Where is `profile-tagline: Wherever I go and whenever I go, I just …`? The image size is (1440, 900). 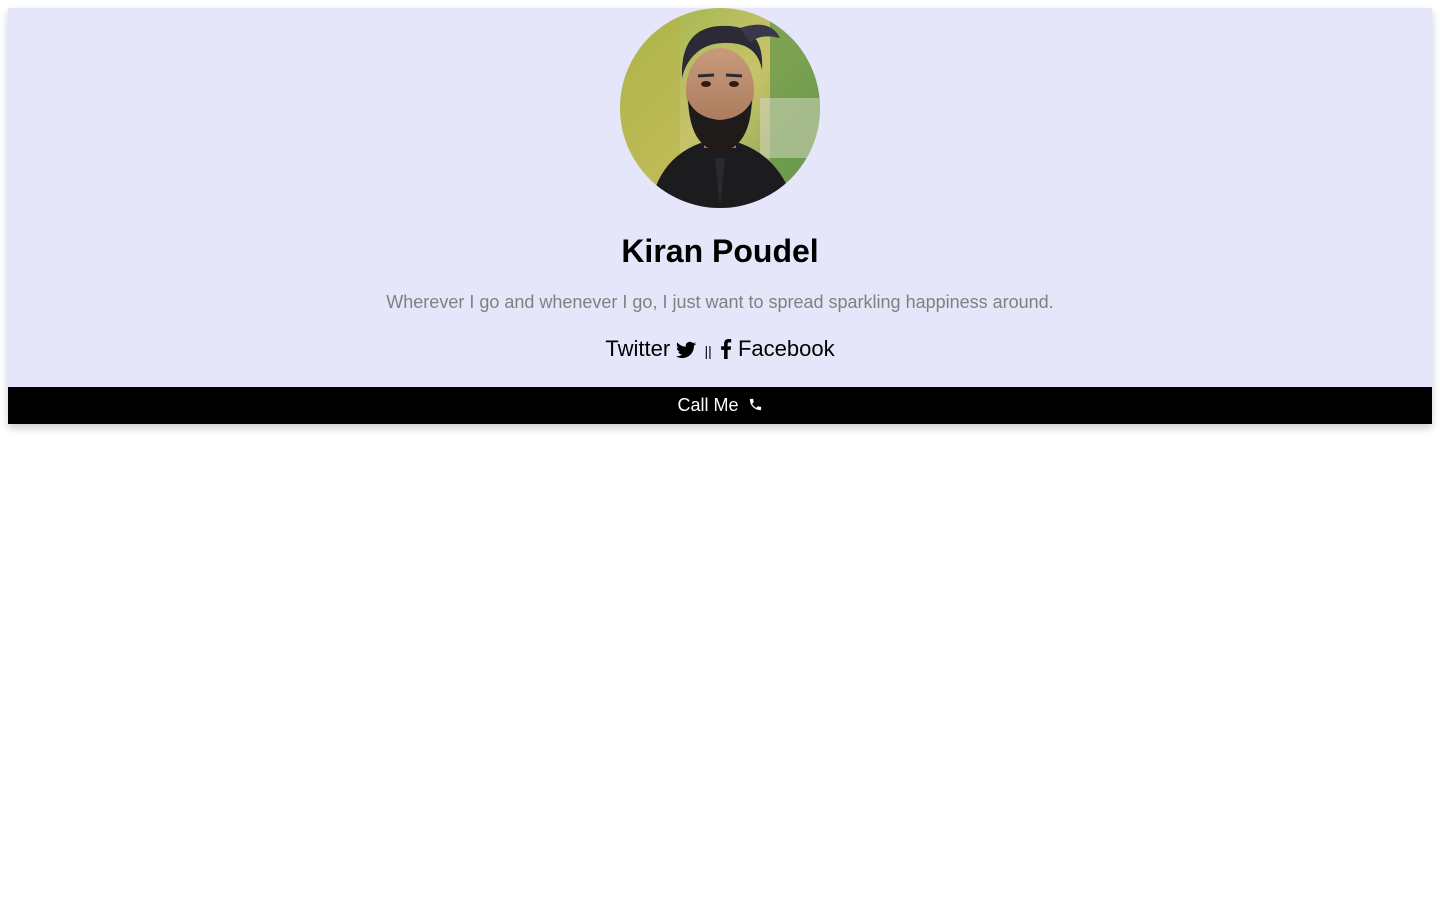 profile-tagline: Wherever I go and whenever I go, I just … is located at coordinates (720, 302).